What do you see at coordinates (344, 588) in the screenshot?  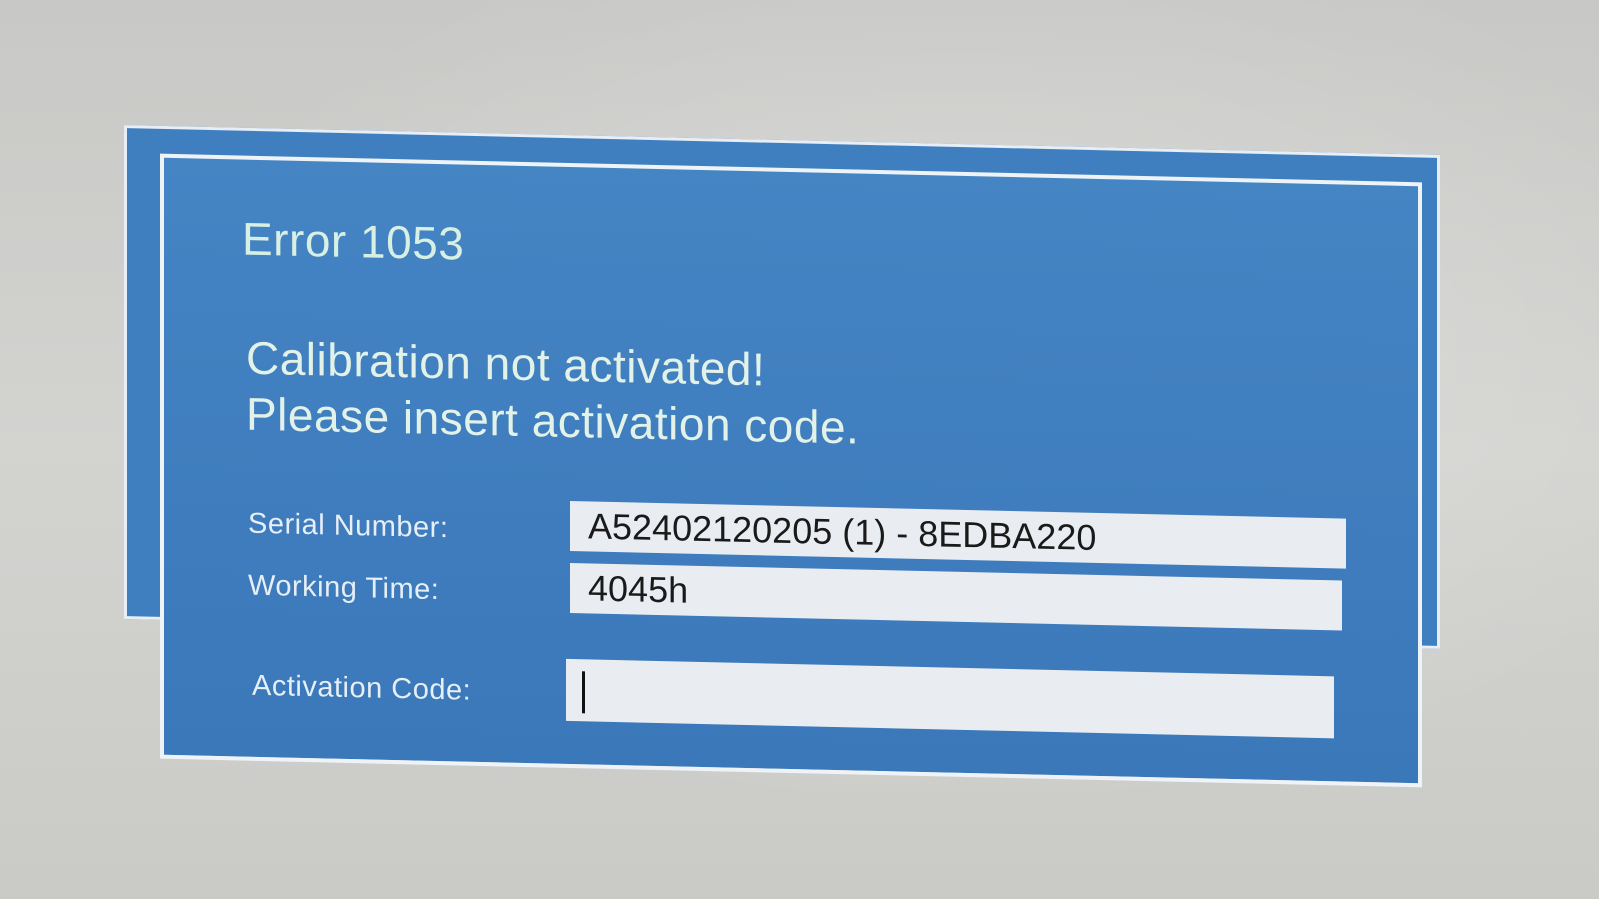 I see `working-time-label: Working Time:` at bounding box center [344, 588].